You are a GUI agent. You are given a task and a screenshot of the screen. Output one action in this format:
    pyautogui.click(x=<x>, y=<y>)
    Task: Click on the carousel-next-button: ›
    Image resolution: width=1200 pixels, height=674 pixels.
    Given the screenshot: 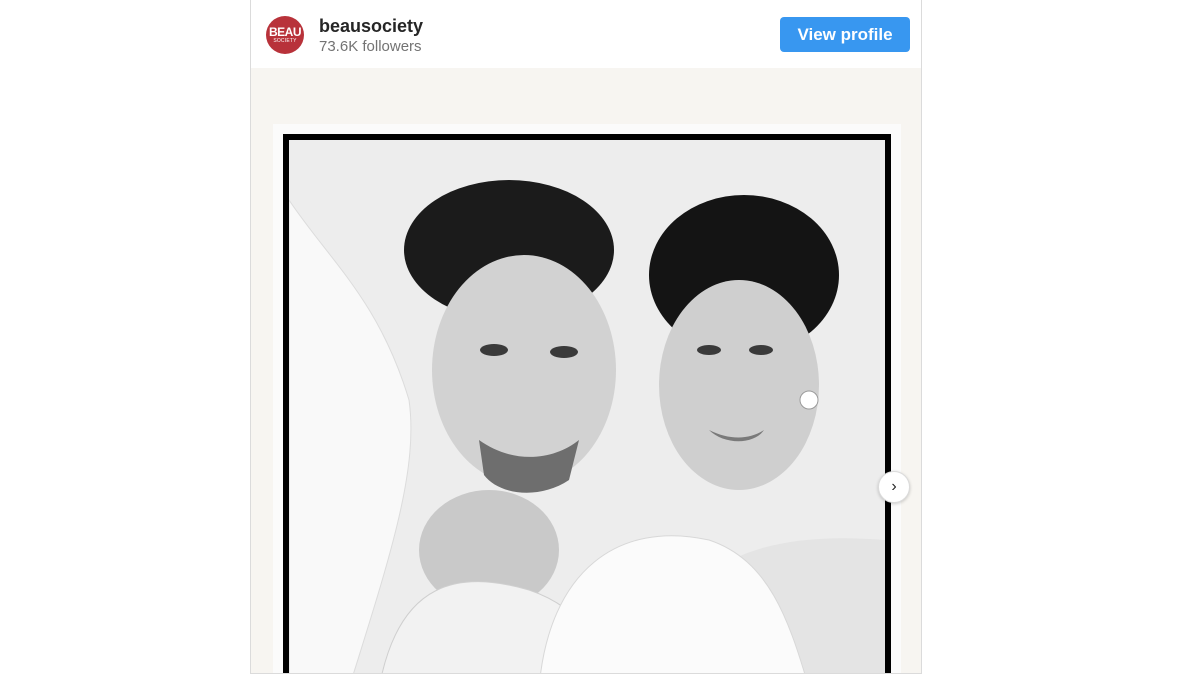 What is the action you would take?
    pyautogui.click(x=894, y=487)
    